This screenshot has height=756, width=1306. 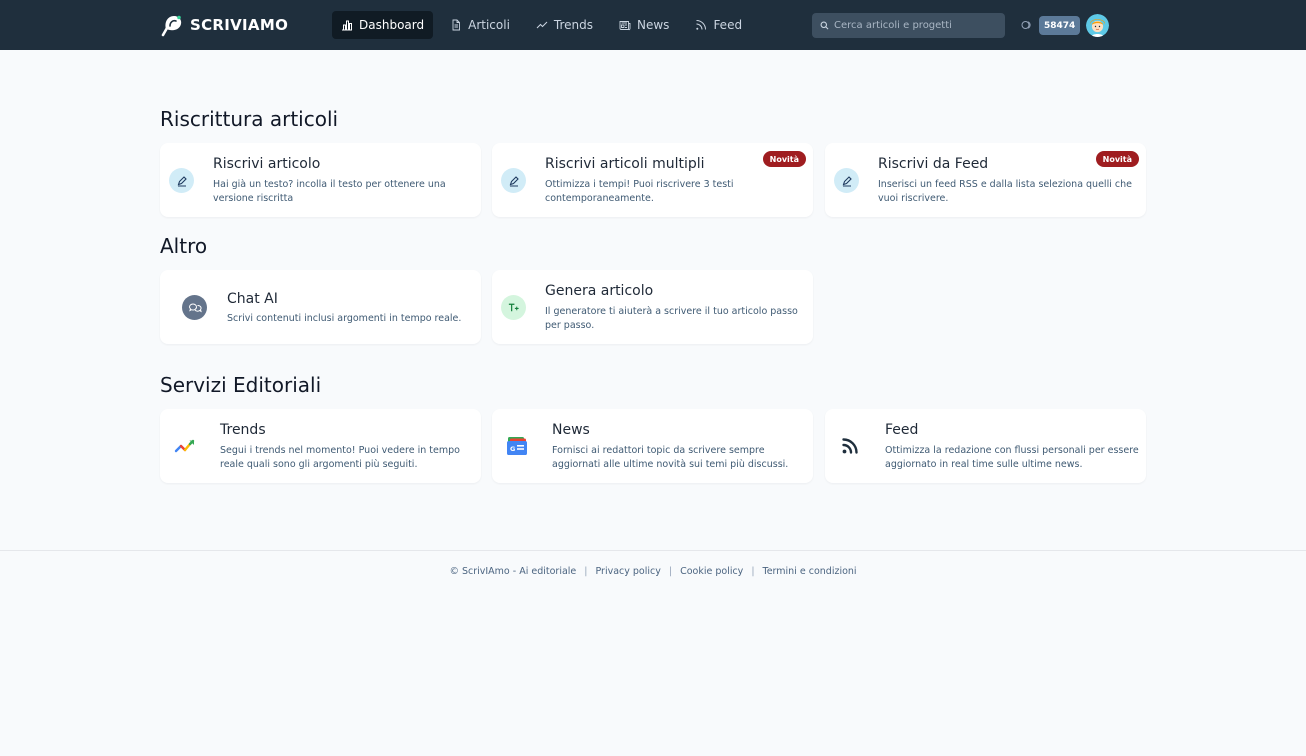 I want to click on card-title: Chat AI, so click(x=252, y=299).